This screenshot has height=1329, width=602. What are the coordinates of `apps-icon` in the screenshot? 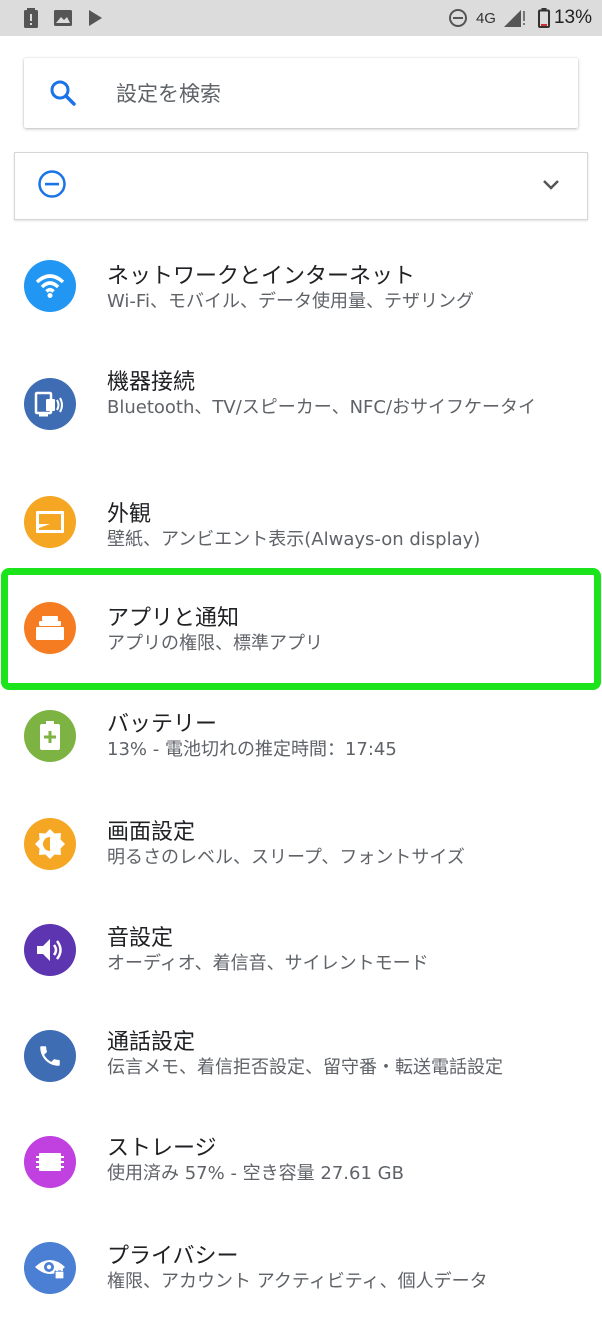 It's located at (50, 628).